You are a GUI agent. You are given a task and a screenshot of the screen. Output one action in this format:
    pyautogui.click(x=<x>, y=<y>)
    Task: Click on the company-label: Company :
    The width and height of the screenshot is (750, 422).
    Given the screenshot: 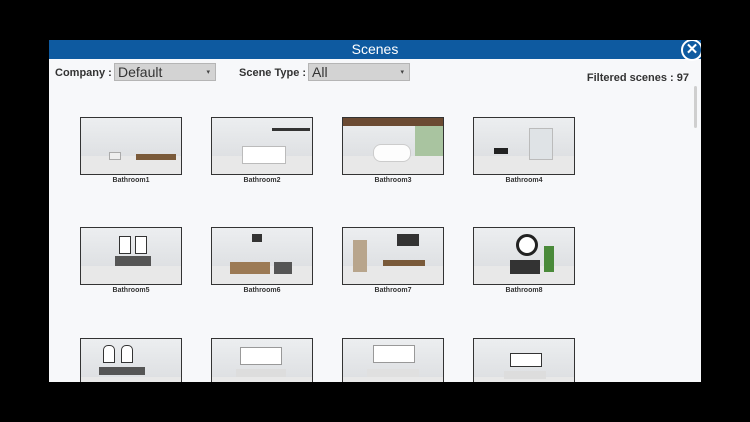 What is the action you would take?
    pyautogui.click(x=83, y=73)
    